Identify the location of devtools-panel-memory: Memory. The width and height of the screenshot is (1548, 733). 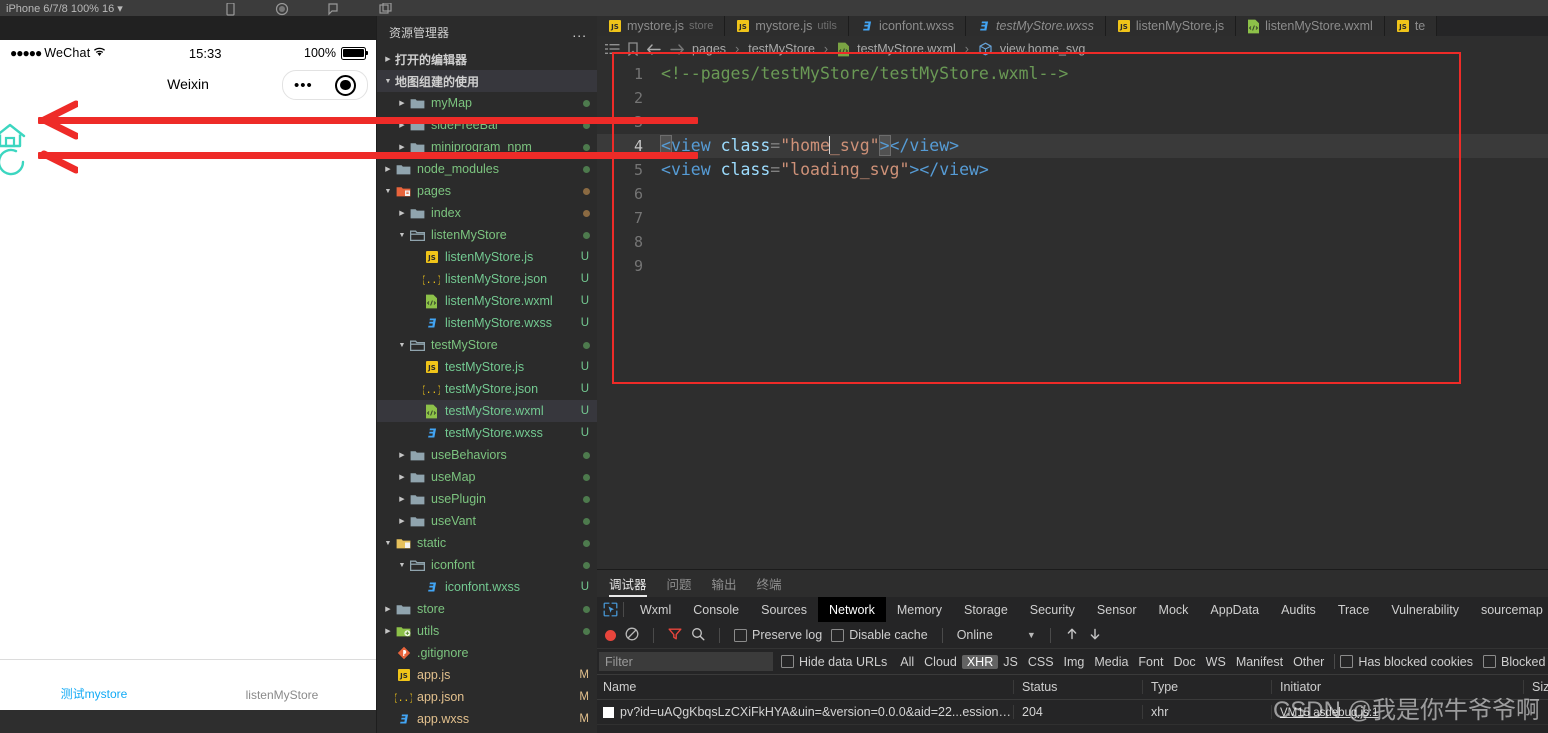
(919, 609).